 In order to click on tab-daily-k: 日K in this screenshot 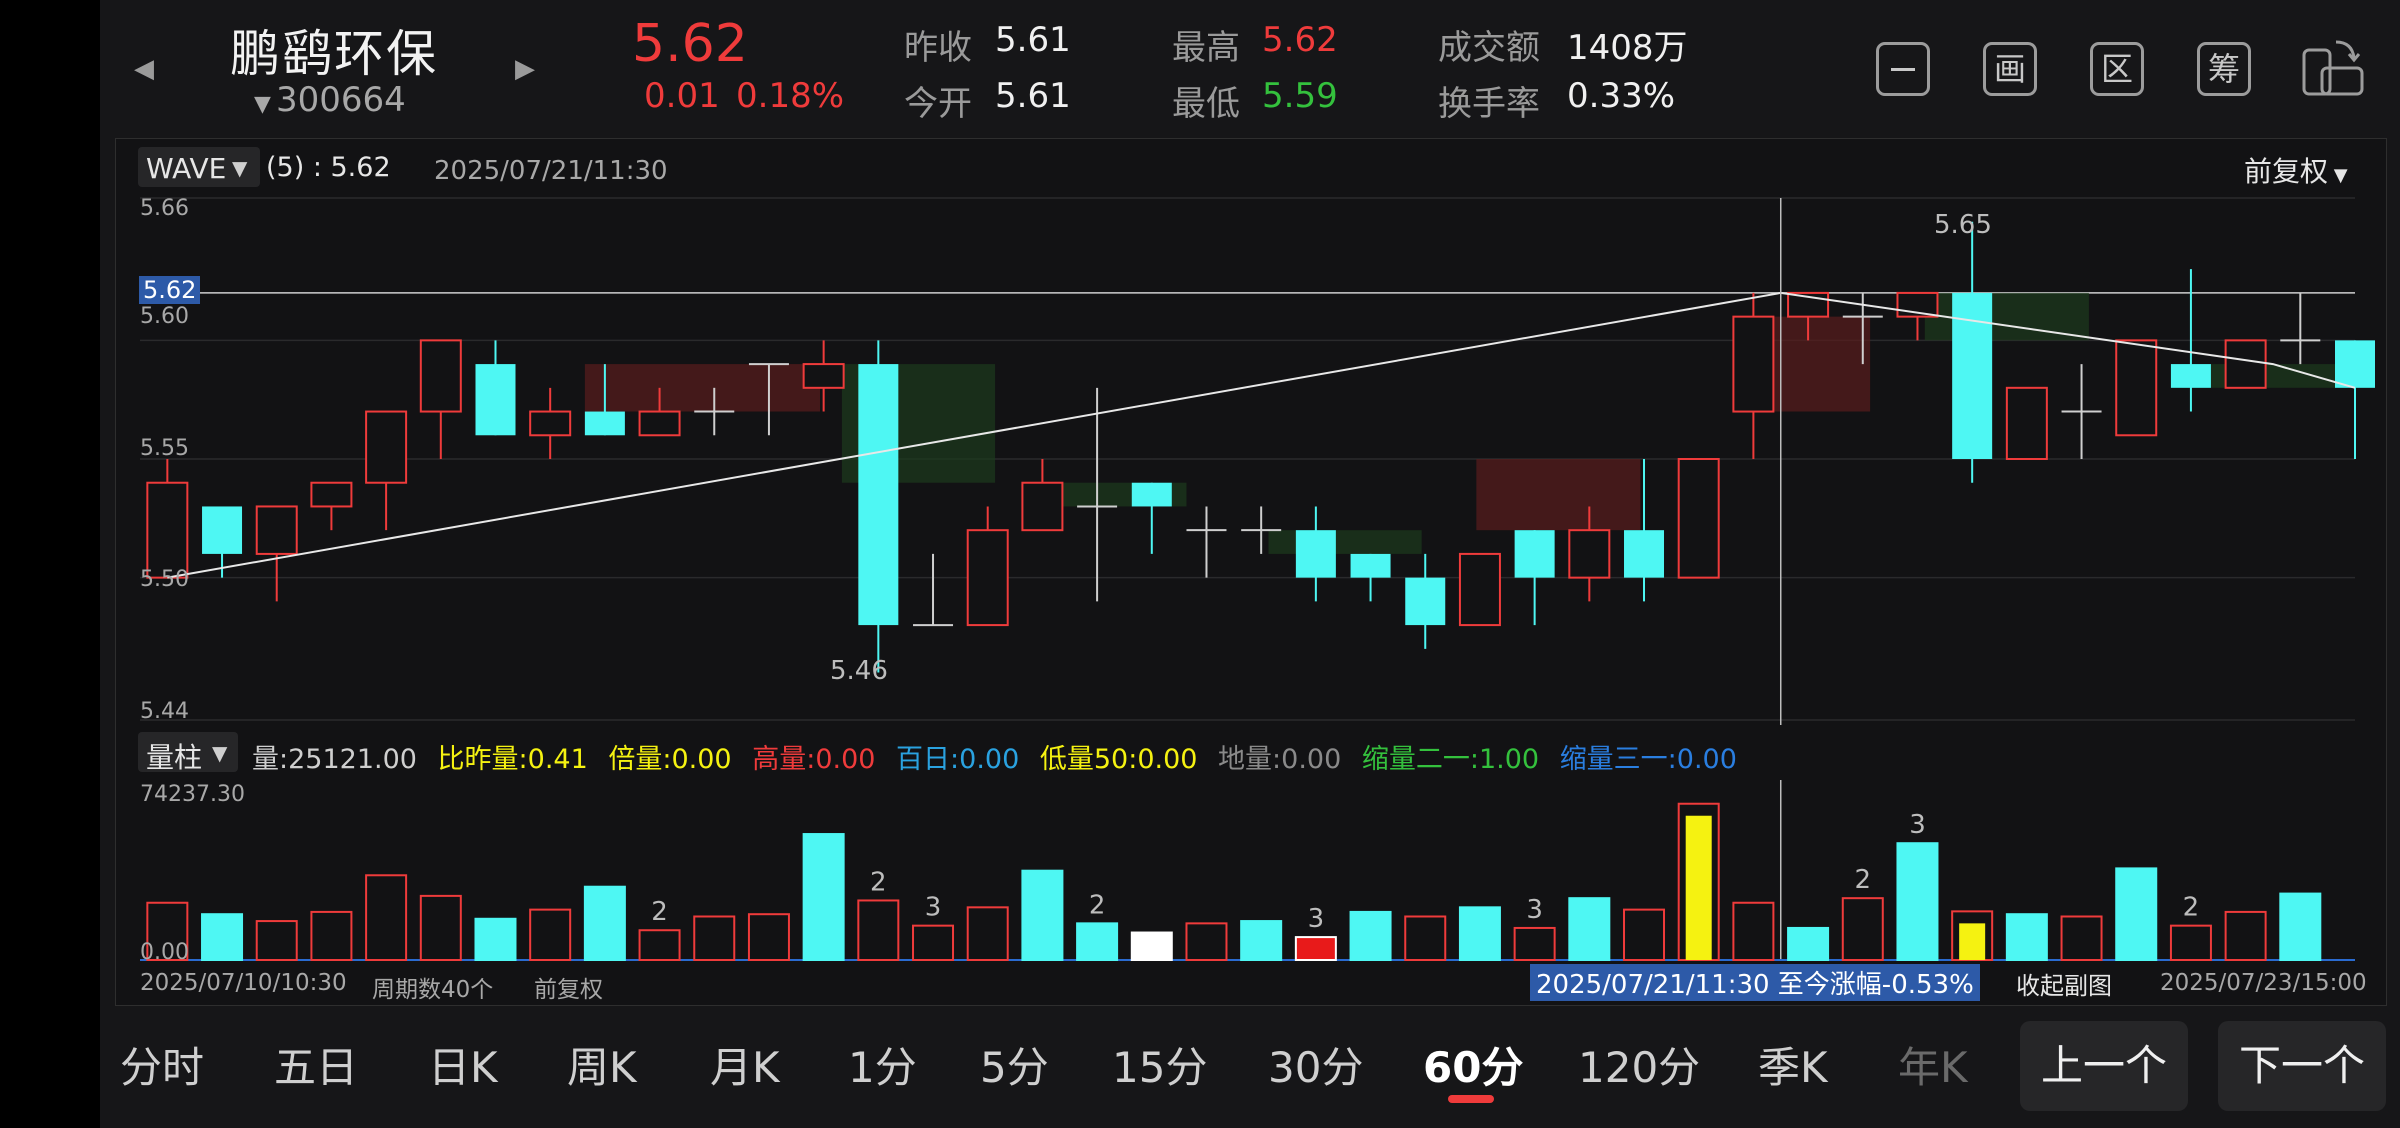, I will do `click(463, 1064)`.